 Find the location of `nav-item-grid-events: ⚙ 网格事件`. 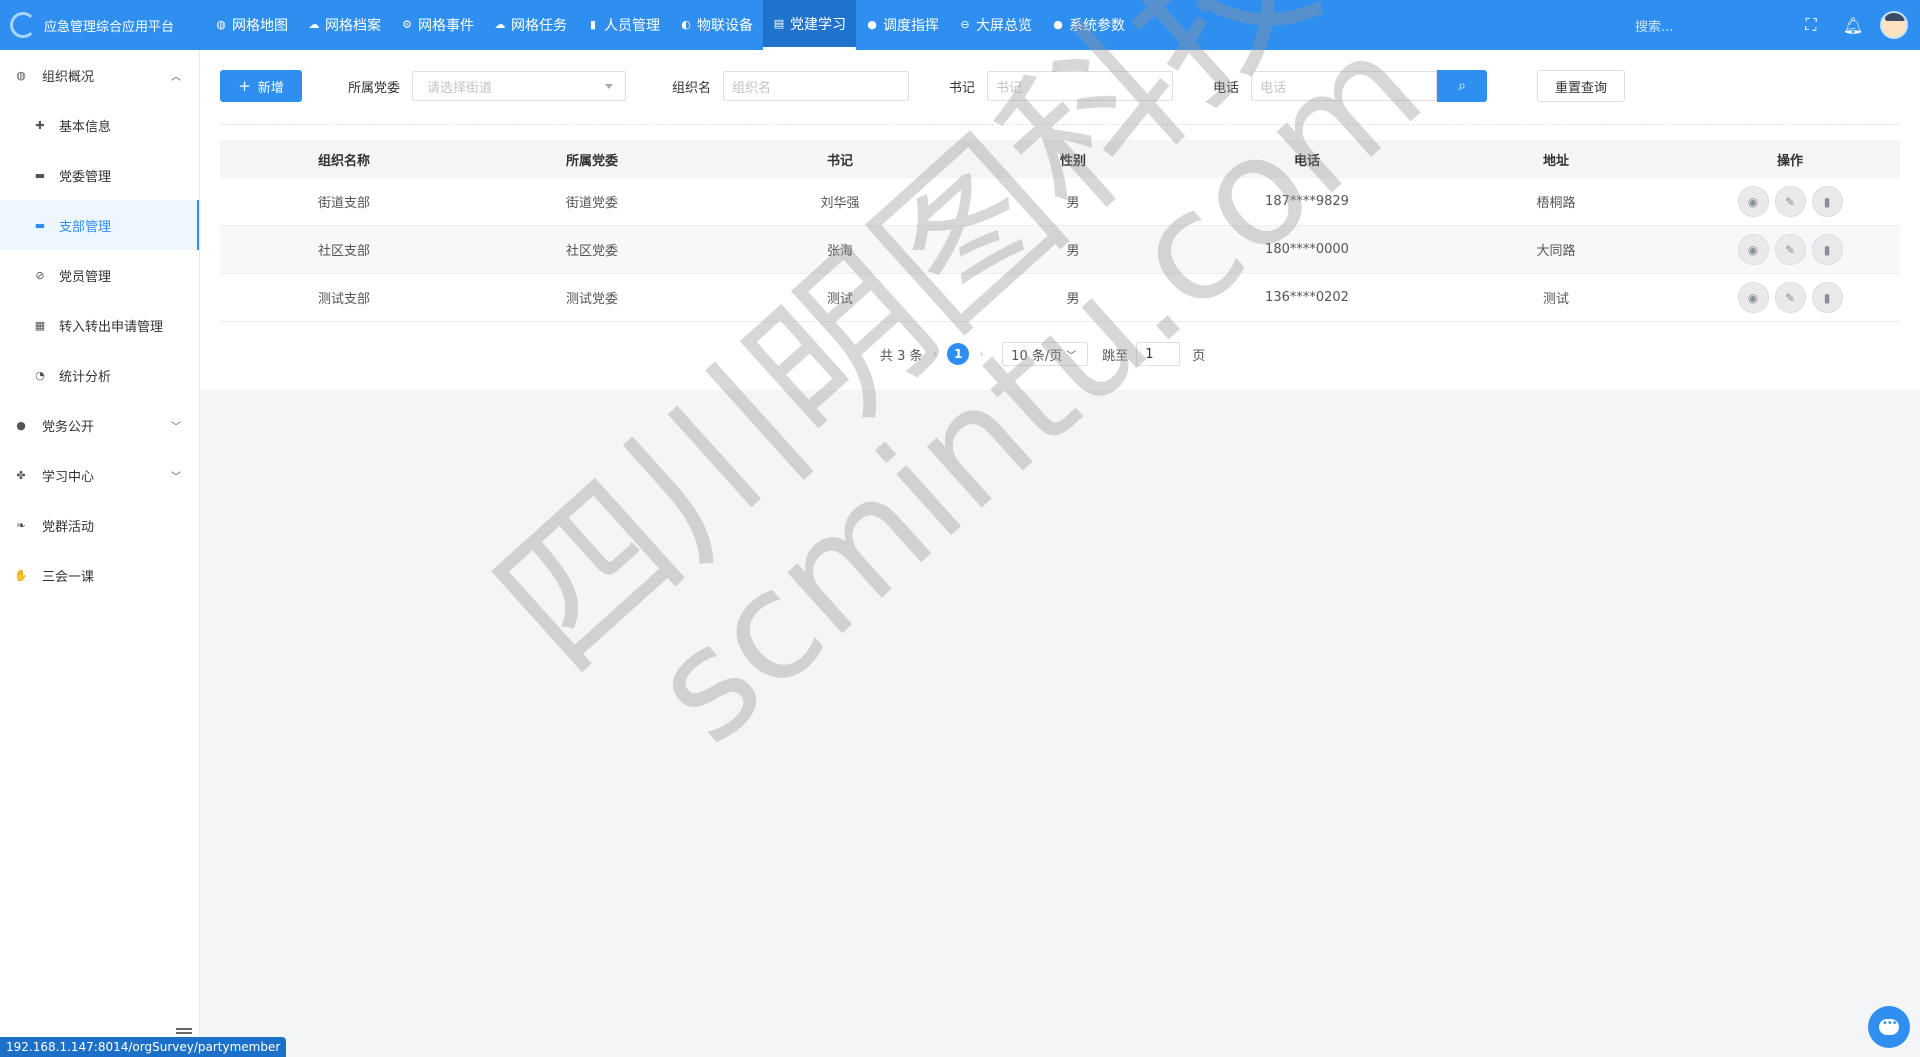

nav-item-grid-events: ⚙ 网格事件 is located at coordinates (437, 25).